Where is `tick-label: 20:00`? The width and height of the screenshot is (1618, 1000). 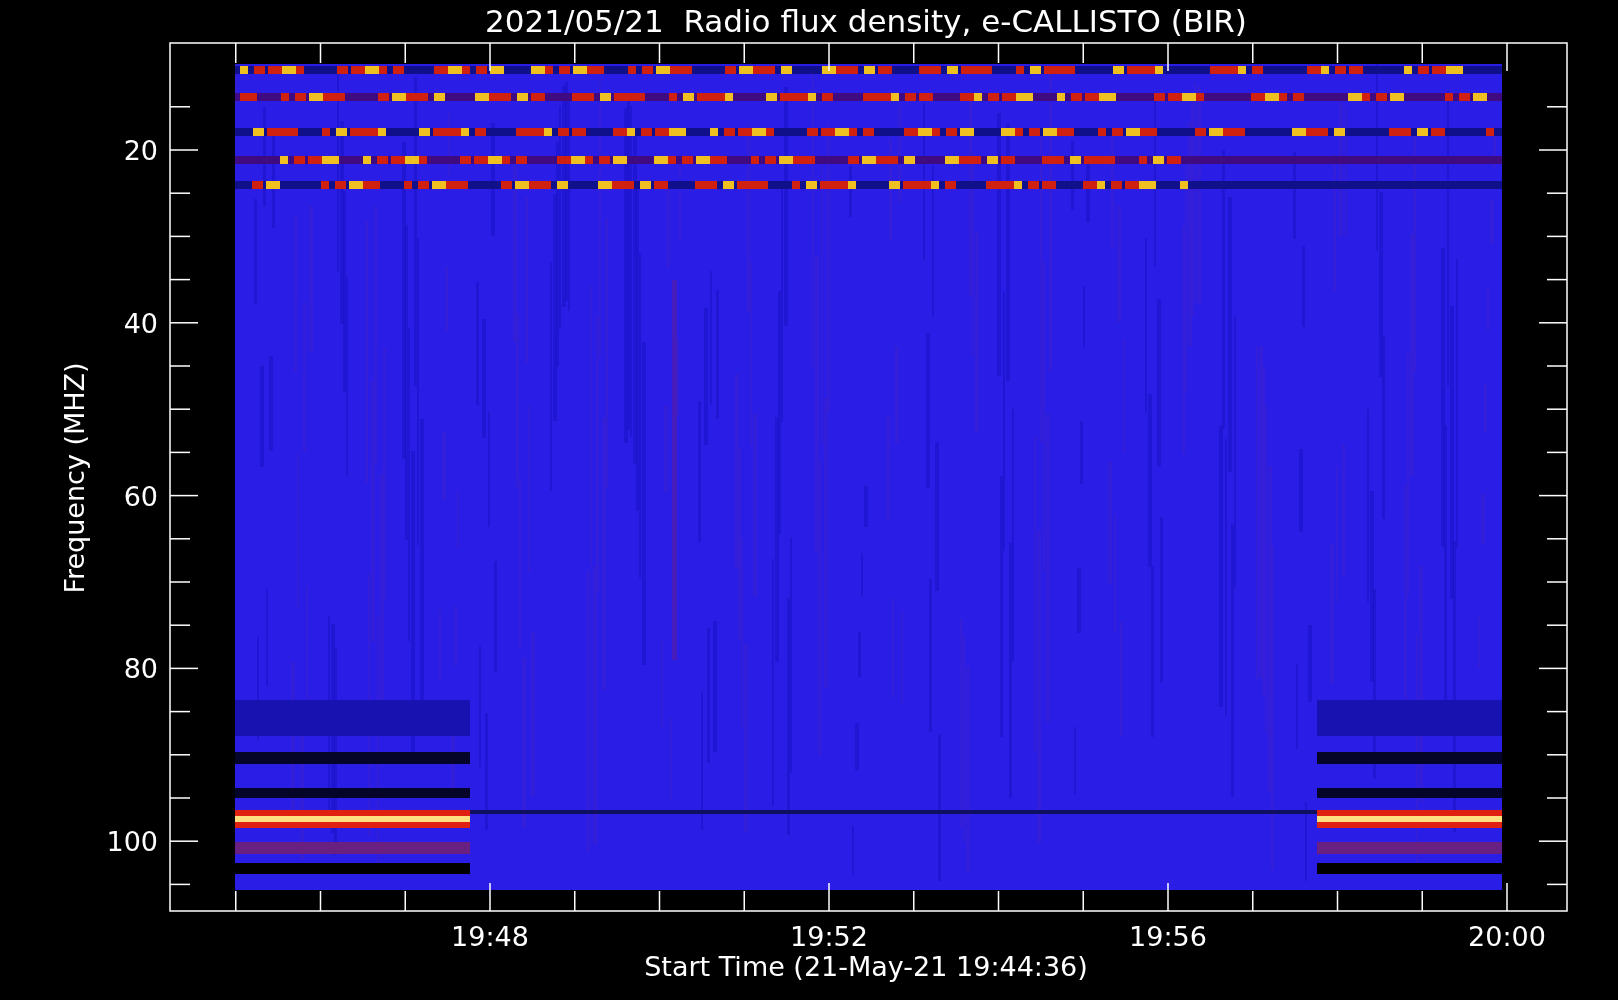 tick-label: 20:00 is located at coordinates (1507, 936).